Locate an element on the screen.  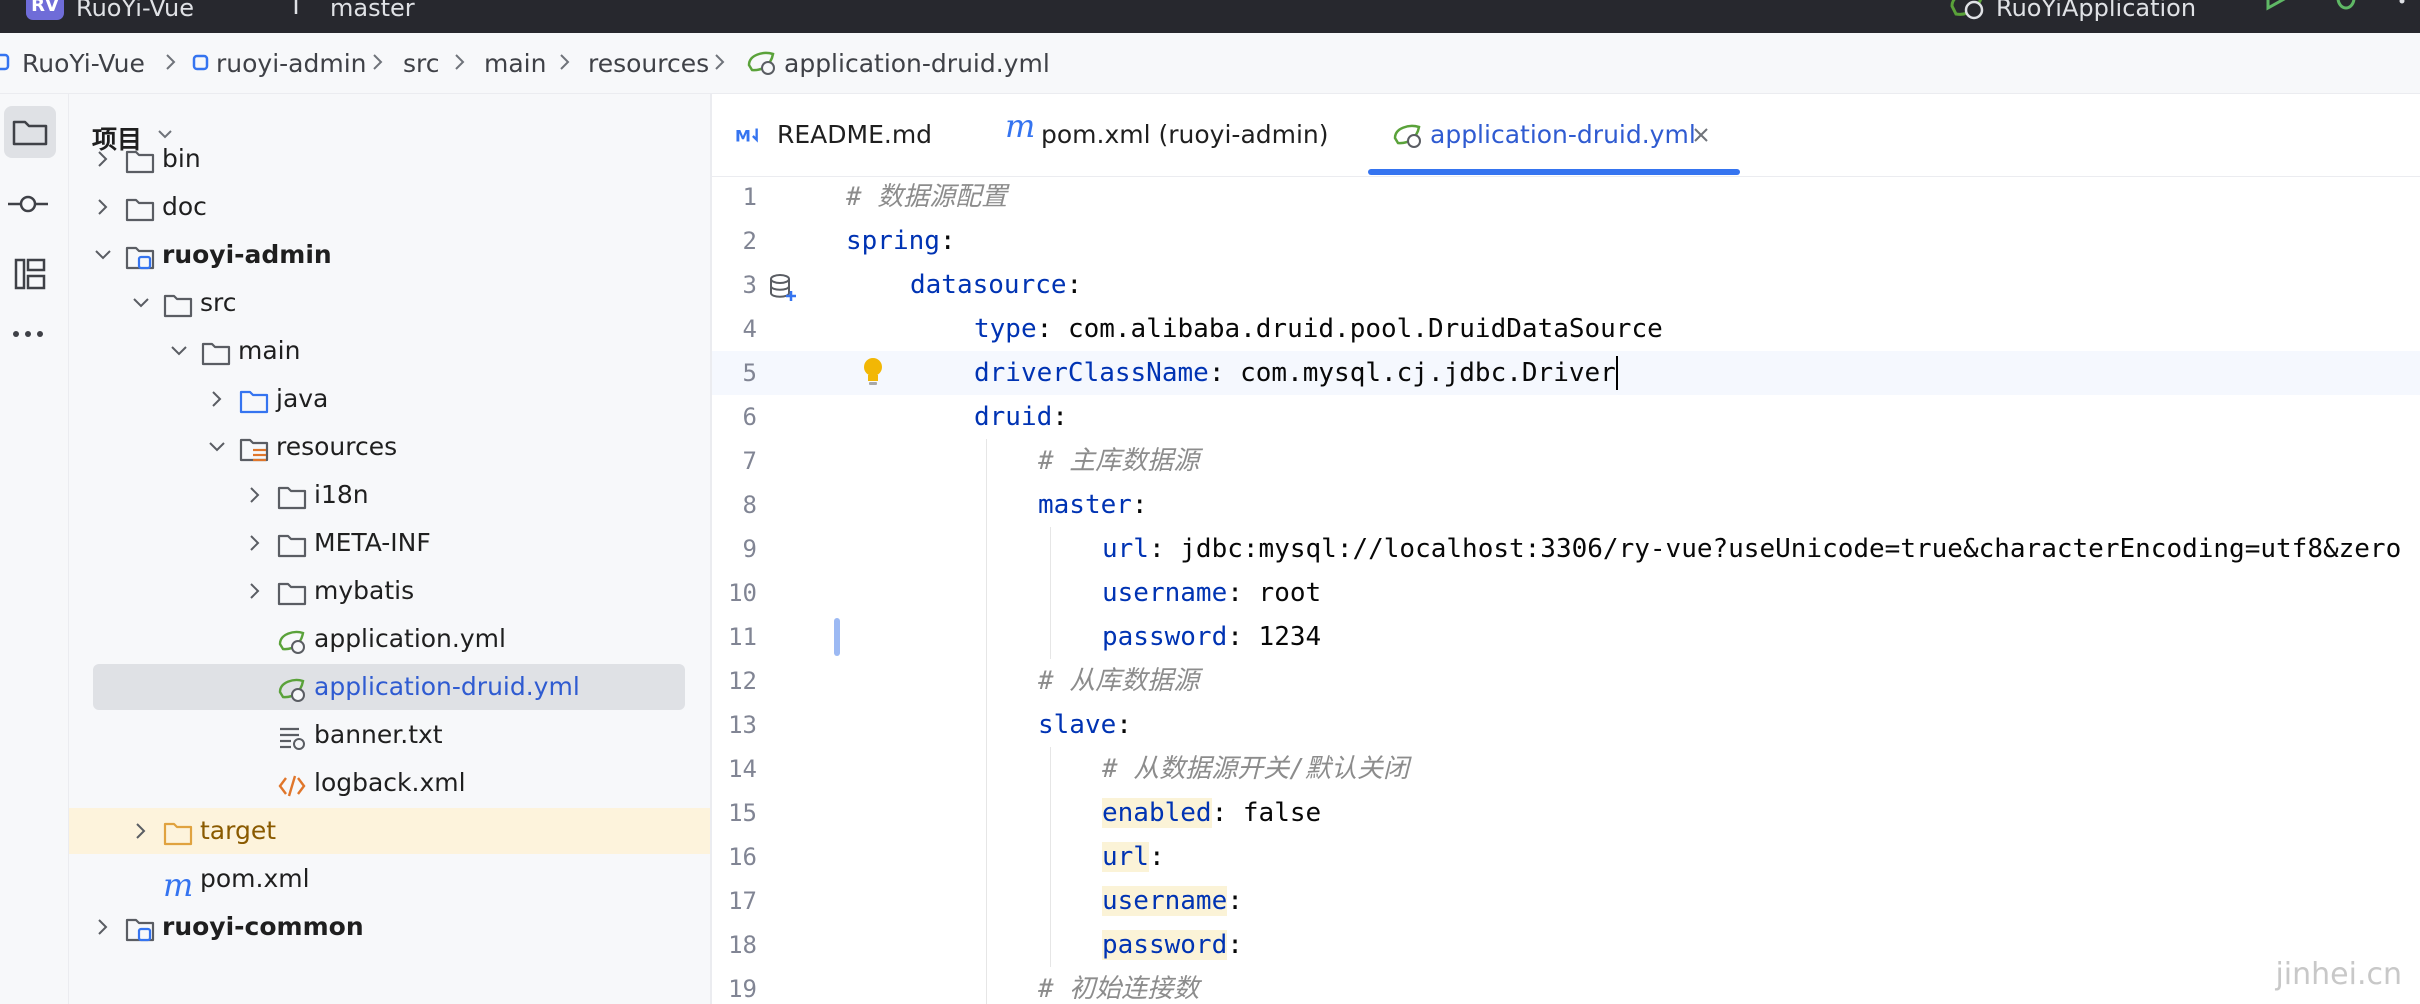
title-bar: RV RuoYi-Vue master RuoYiApplication is located at coordinates (1210, 16).